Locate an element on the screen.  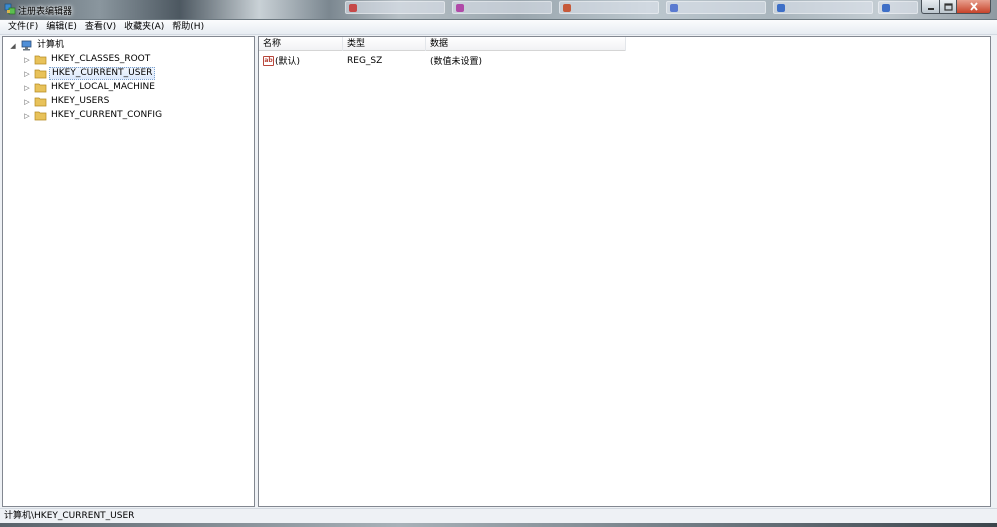
menu-edit: 编辑(E) is located at coordinates (61, 27).